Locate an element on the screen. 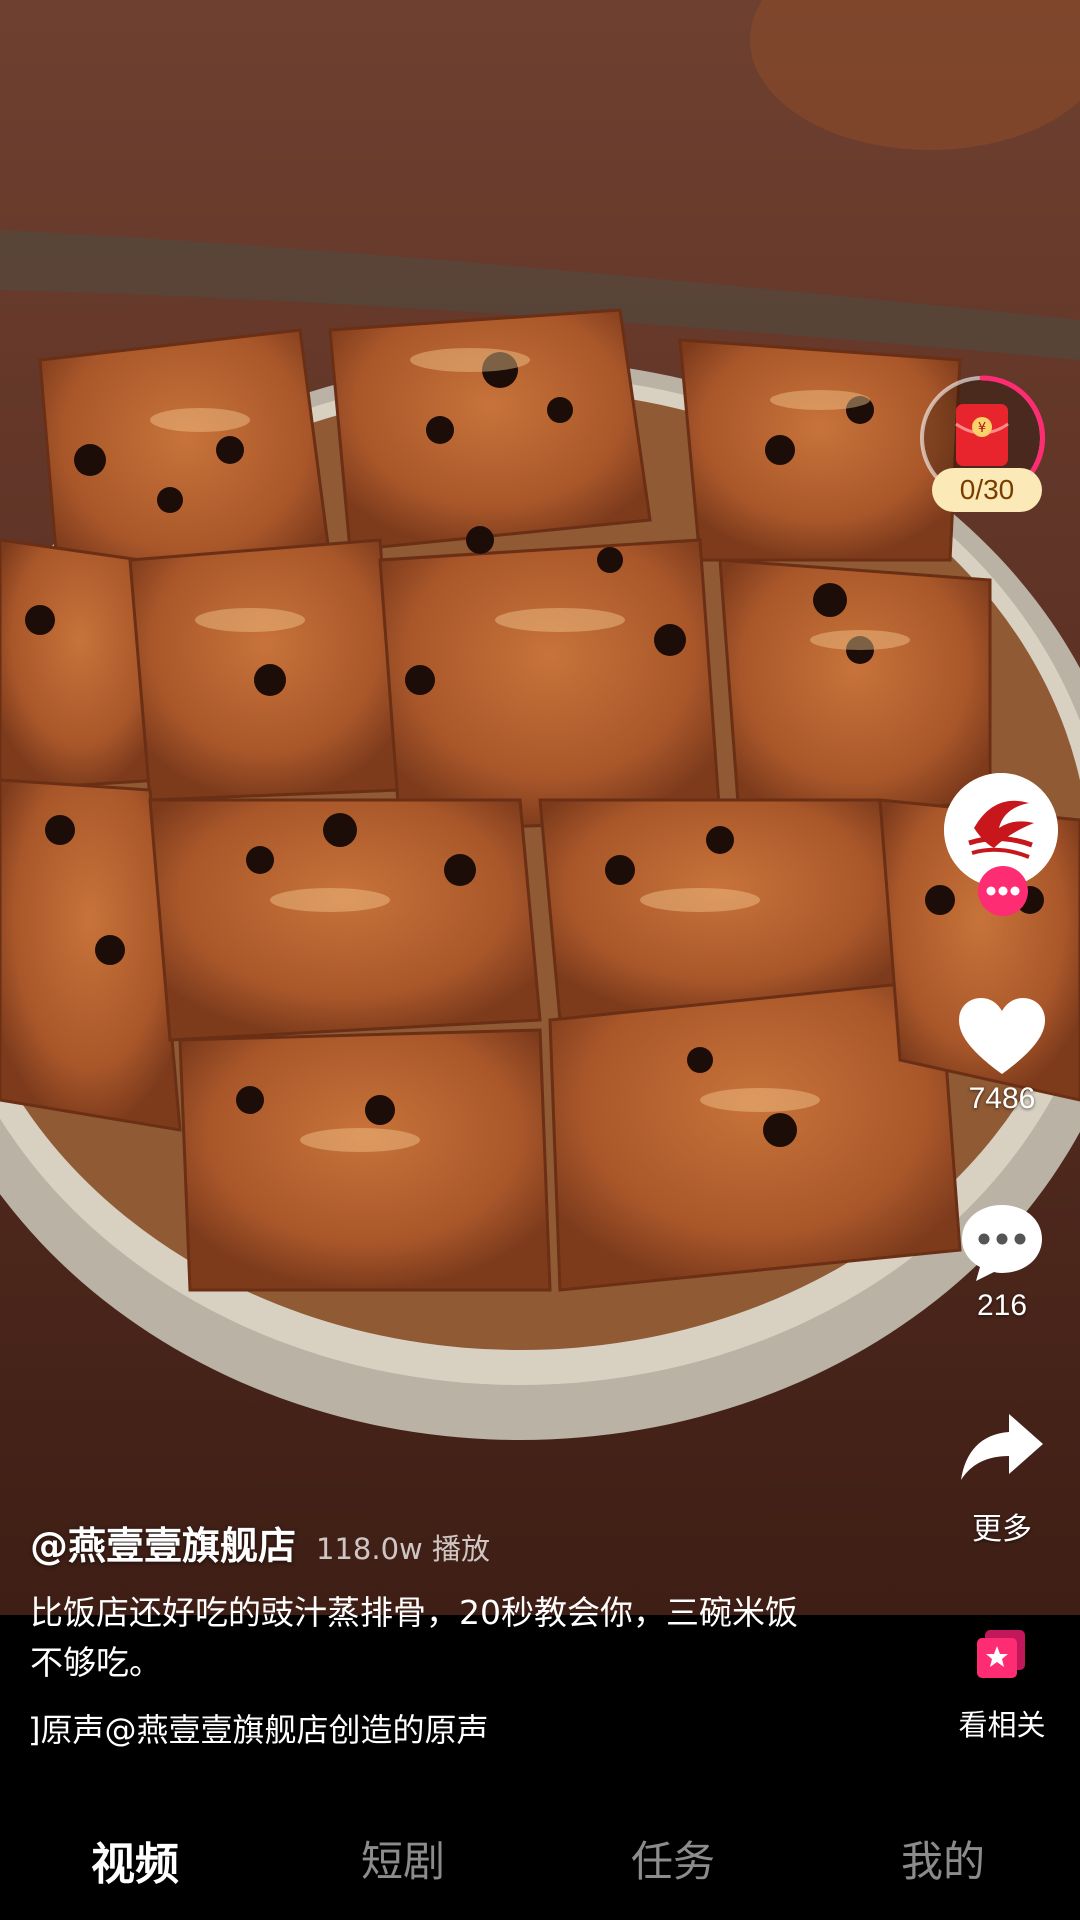 The image size is (1080, 1920). like-button: 7486 is located at coordinates (1002, 1057).